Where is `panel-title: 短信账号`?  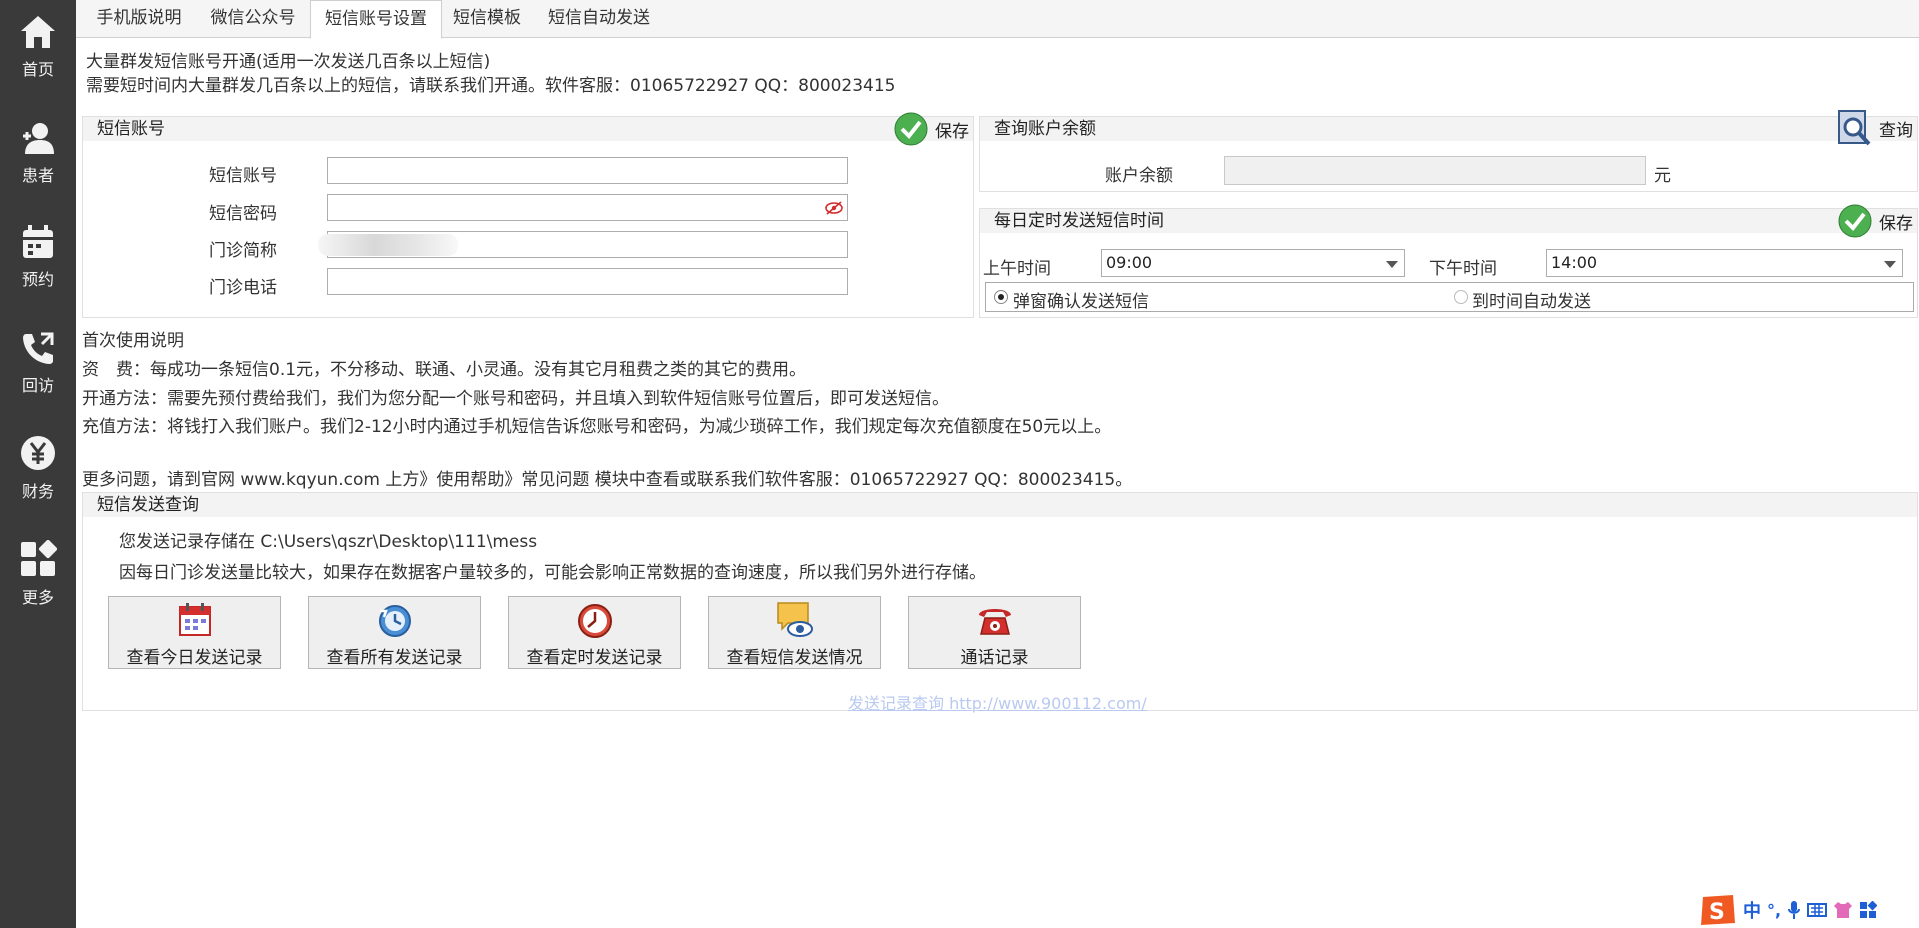 panel-title: 短信账号 is located at coordinates (131, 129).